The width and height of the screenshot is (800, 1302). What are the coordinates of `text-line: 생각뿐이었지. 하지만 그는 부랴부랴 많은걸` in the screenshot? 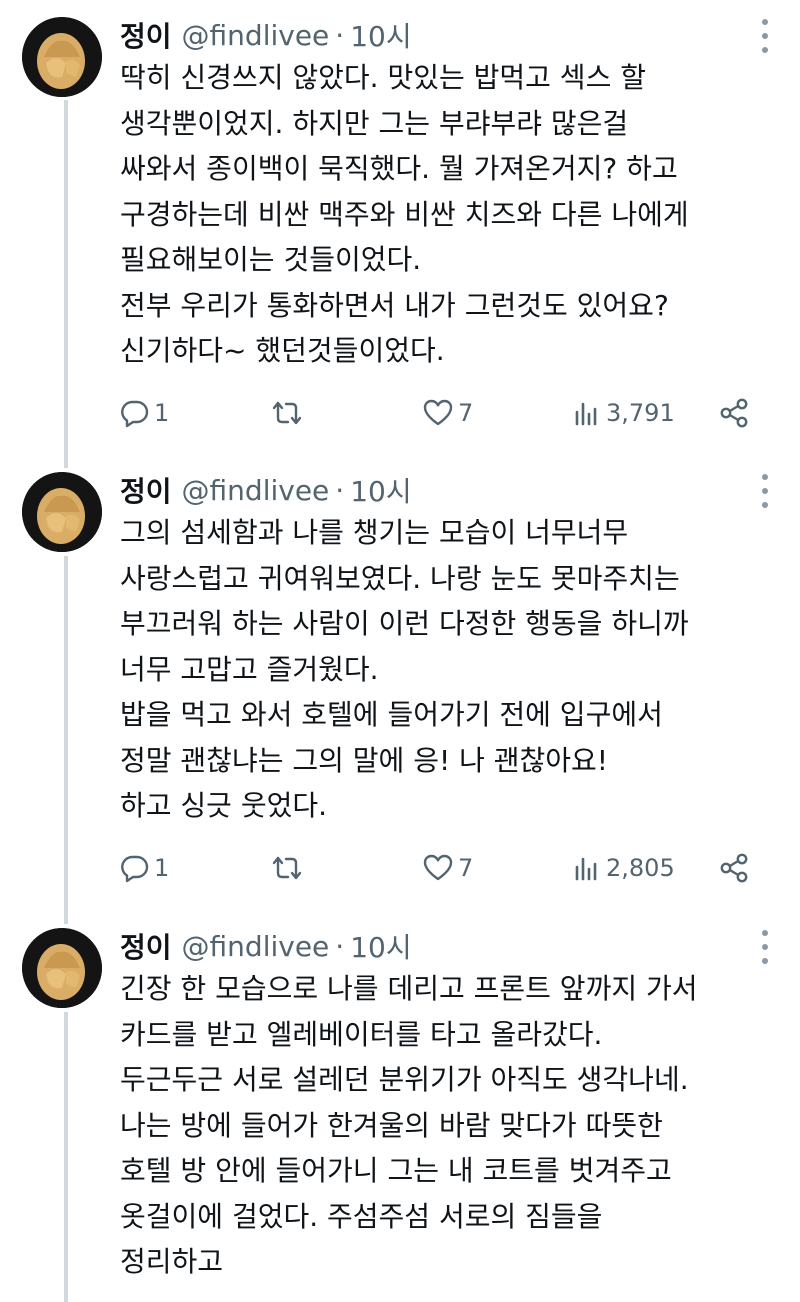 It's located at (374, 123).